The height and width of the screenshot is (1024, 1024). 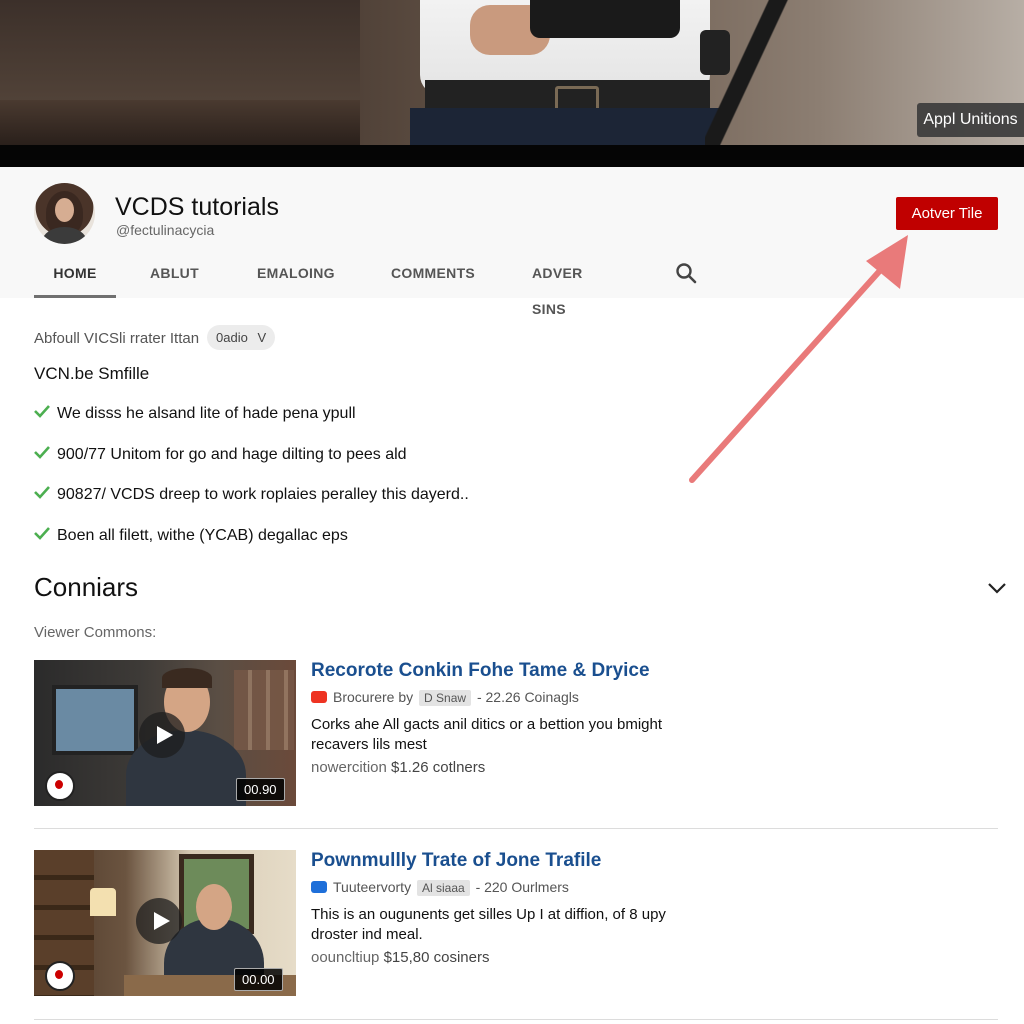 I want to click on video-thumbnail: 00.00, so click(x=165, y=923).